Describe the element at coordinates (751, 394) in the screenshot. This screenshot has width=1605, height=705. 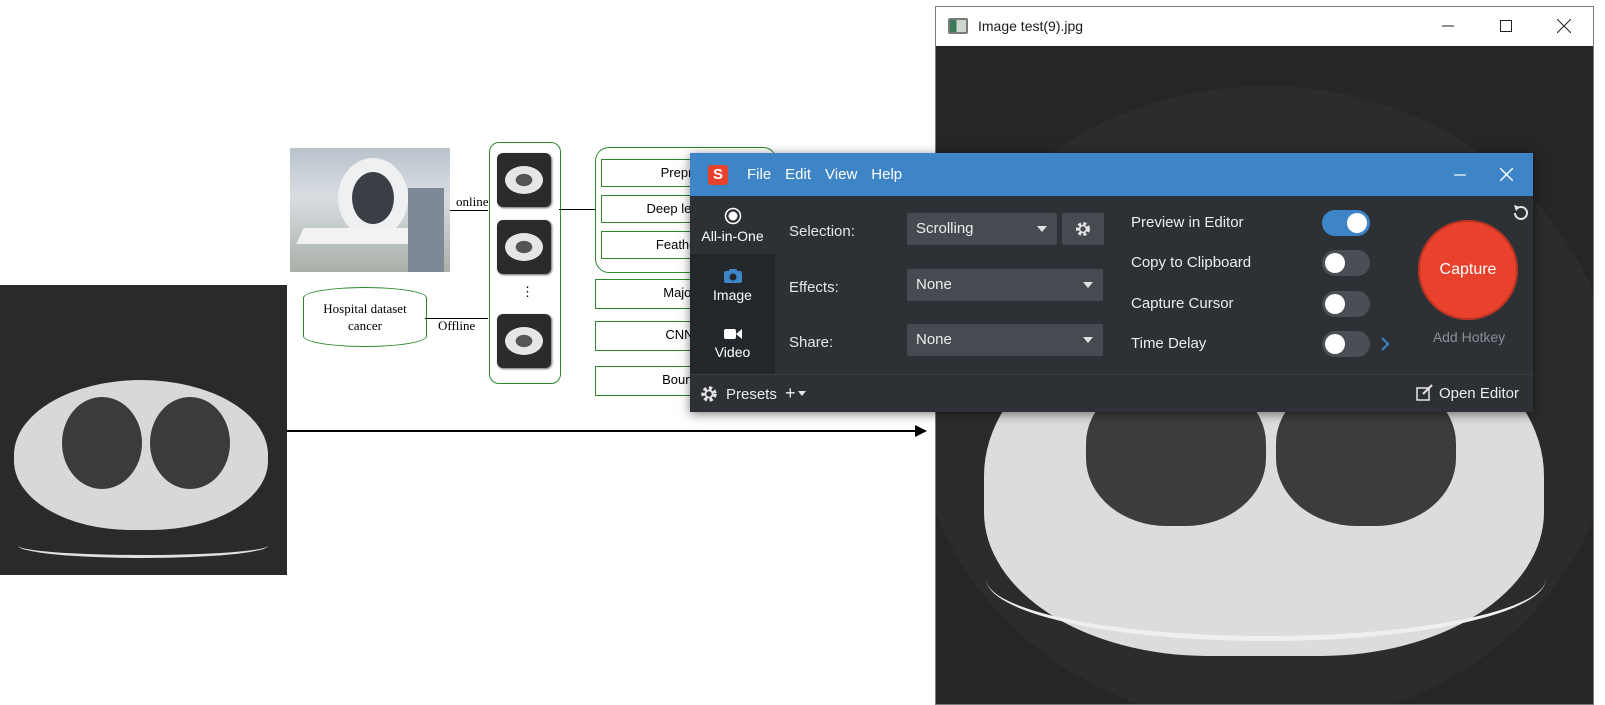
I see `presets-label: Presets` at that location.